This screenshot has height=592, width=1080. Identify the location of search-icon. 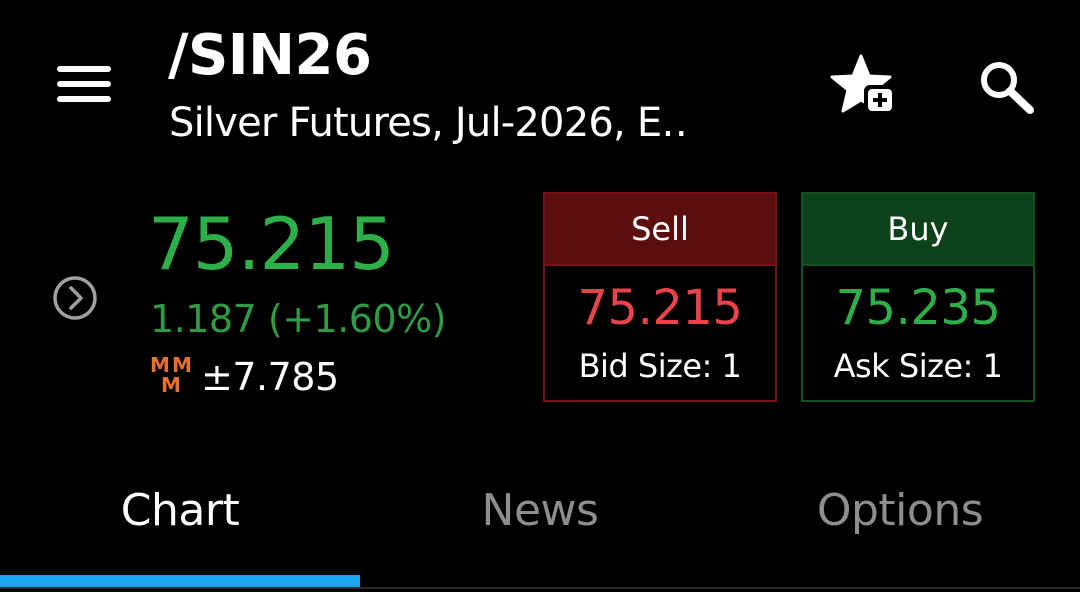
(1007, 88).